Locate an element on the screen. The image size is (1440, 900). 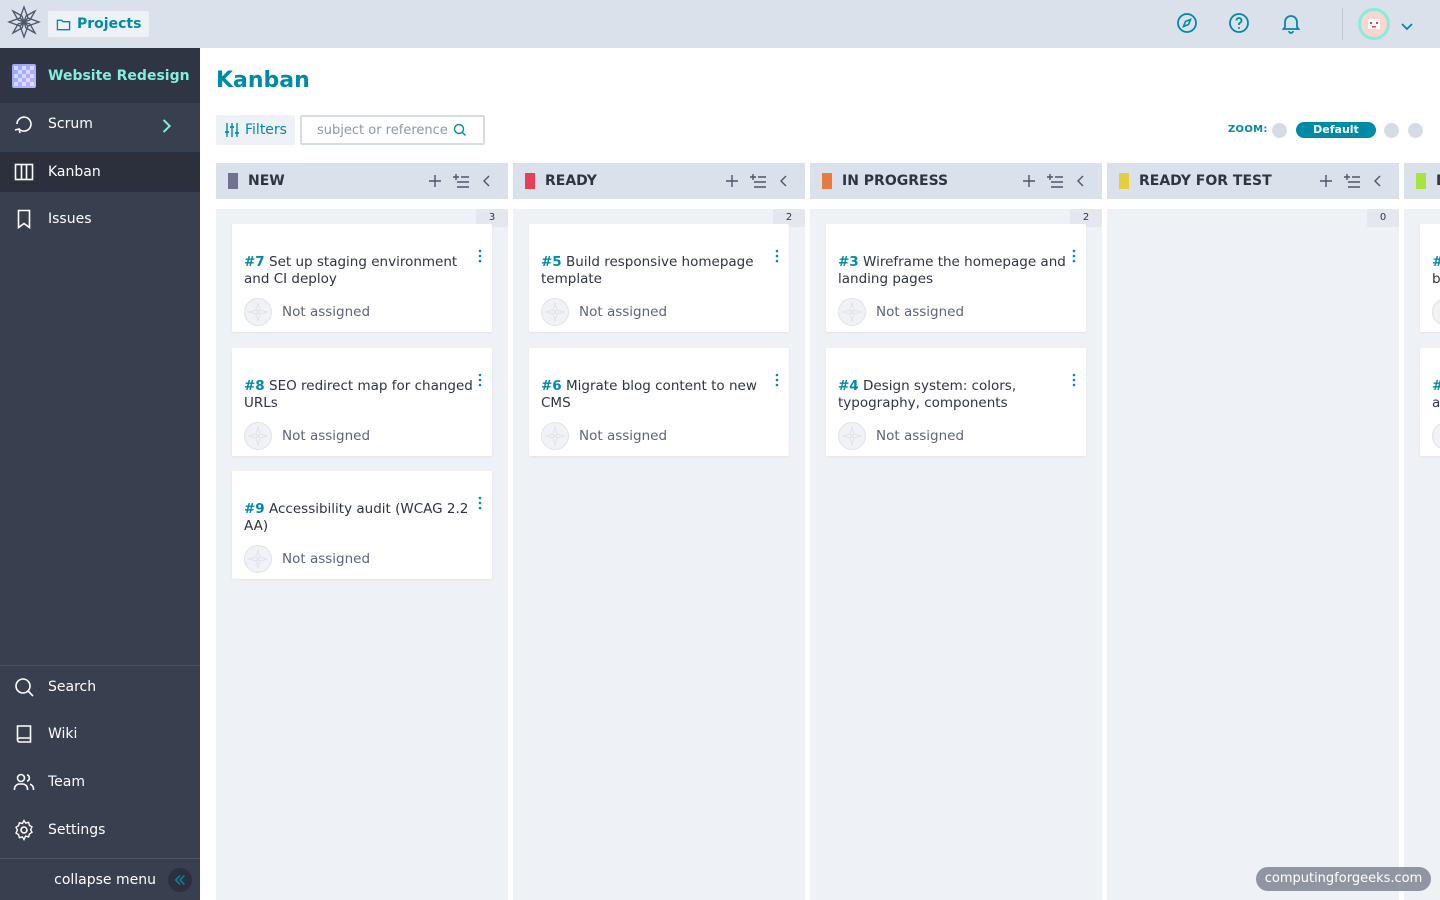
card-title: Wireframe the homepage and landing pages is located at coordinates (952, 270).